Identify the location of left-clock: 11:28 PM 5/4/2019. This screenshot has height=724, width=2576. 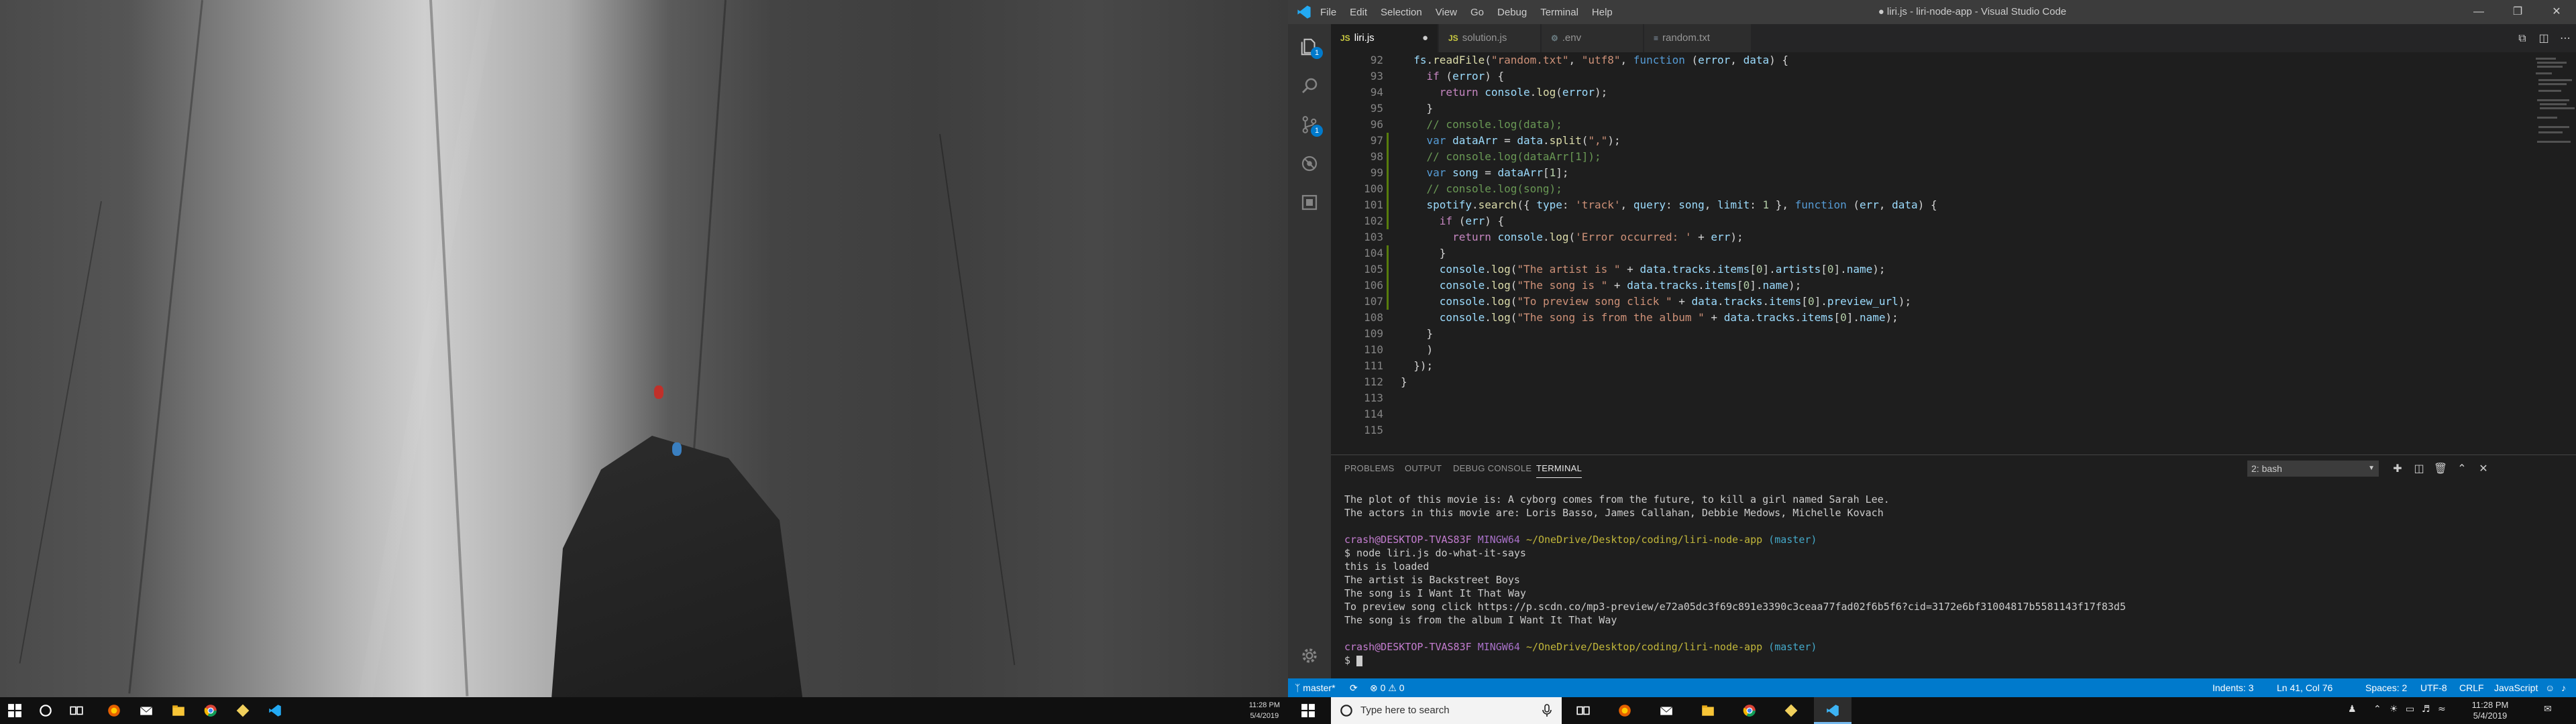
(1264, 710).